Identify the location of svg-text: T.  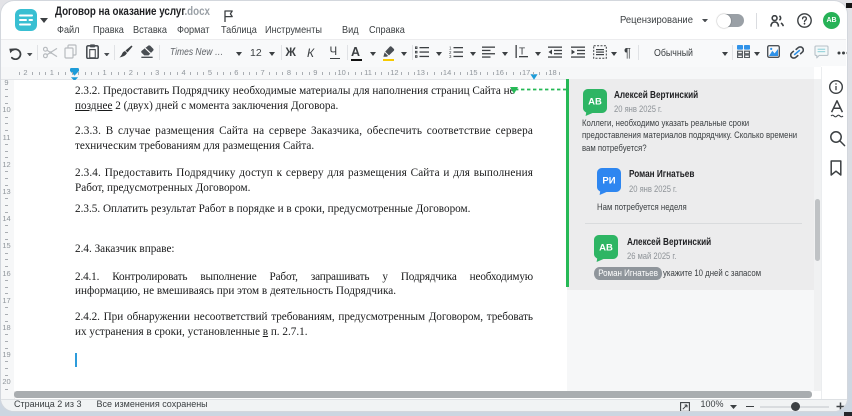
(522, 52).